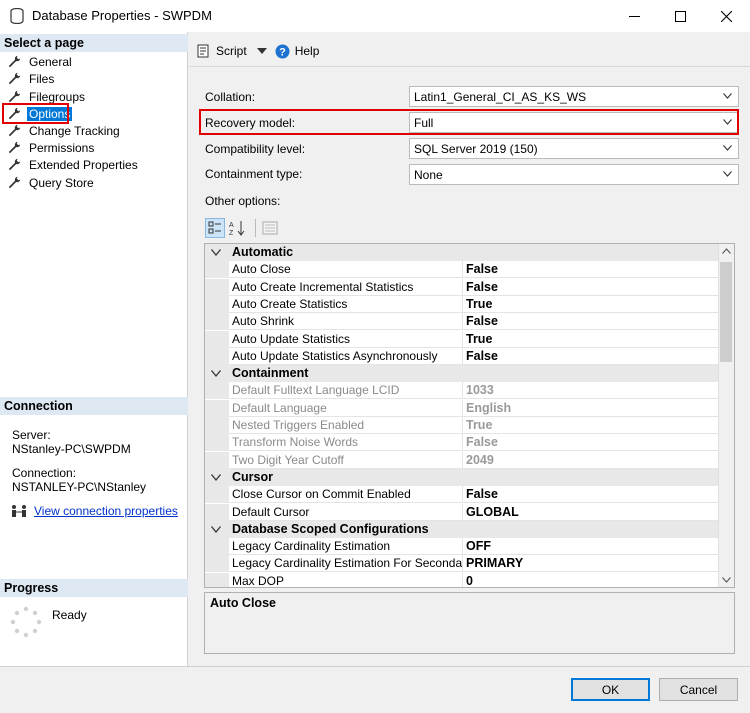 The height and width of the screenshot is (713, 750). What do you see at coordinates (726, 251) in the screenshot?
I see `scroll-up-icon` at bounding box center [726, 251].